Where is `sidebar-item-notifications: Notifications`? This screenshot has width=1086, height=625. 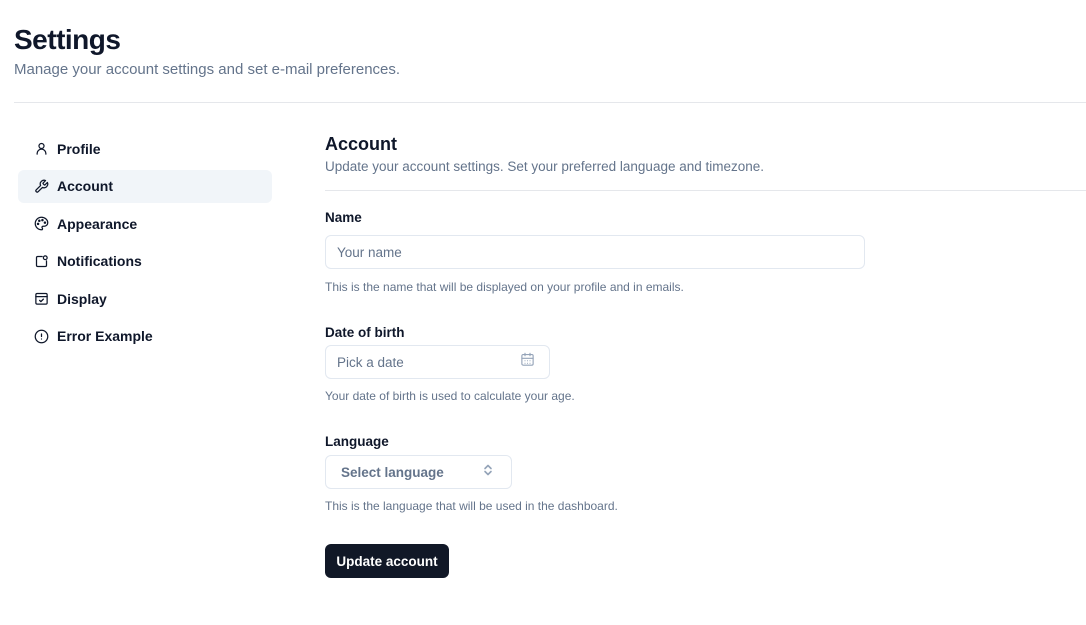 sidebar-item-notifications: Notifications is located at coordinates (145, 261).